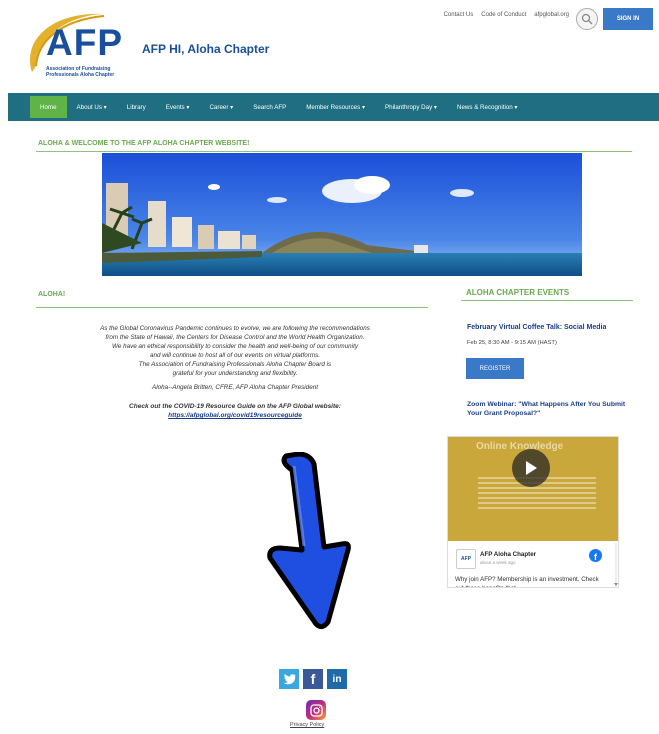 This screenshot has height=734, width=659. I want to click on page-name: AFP Aloha Chapter, so click(508, 554).